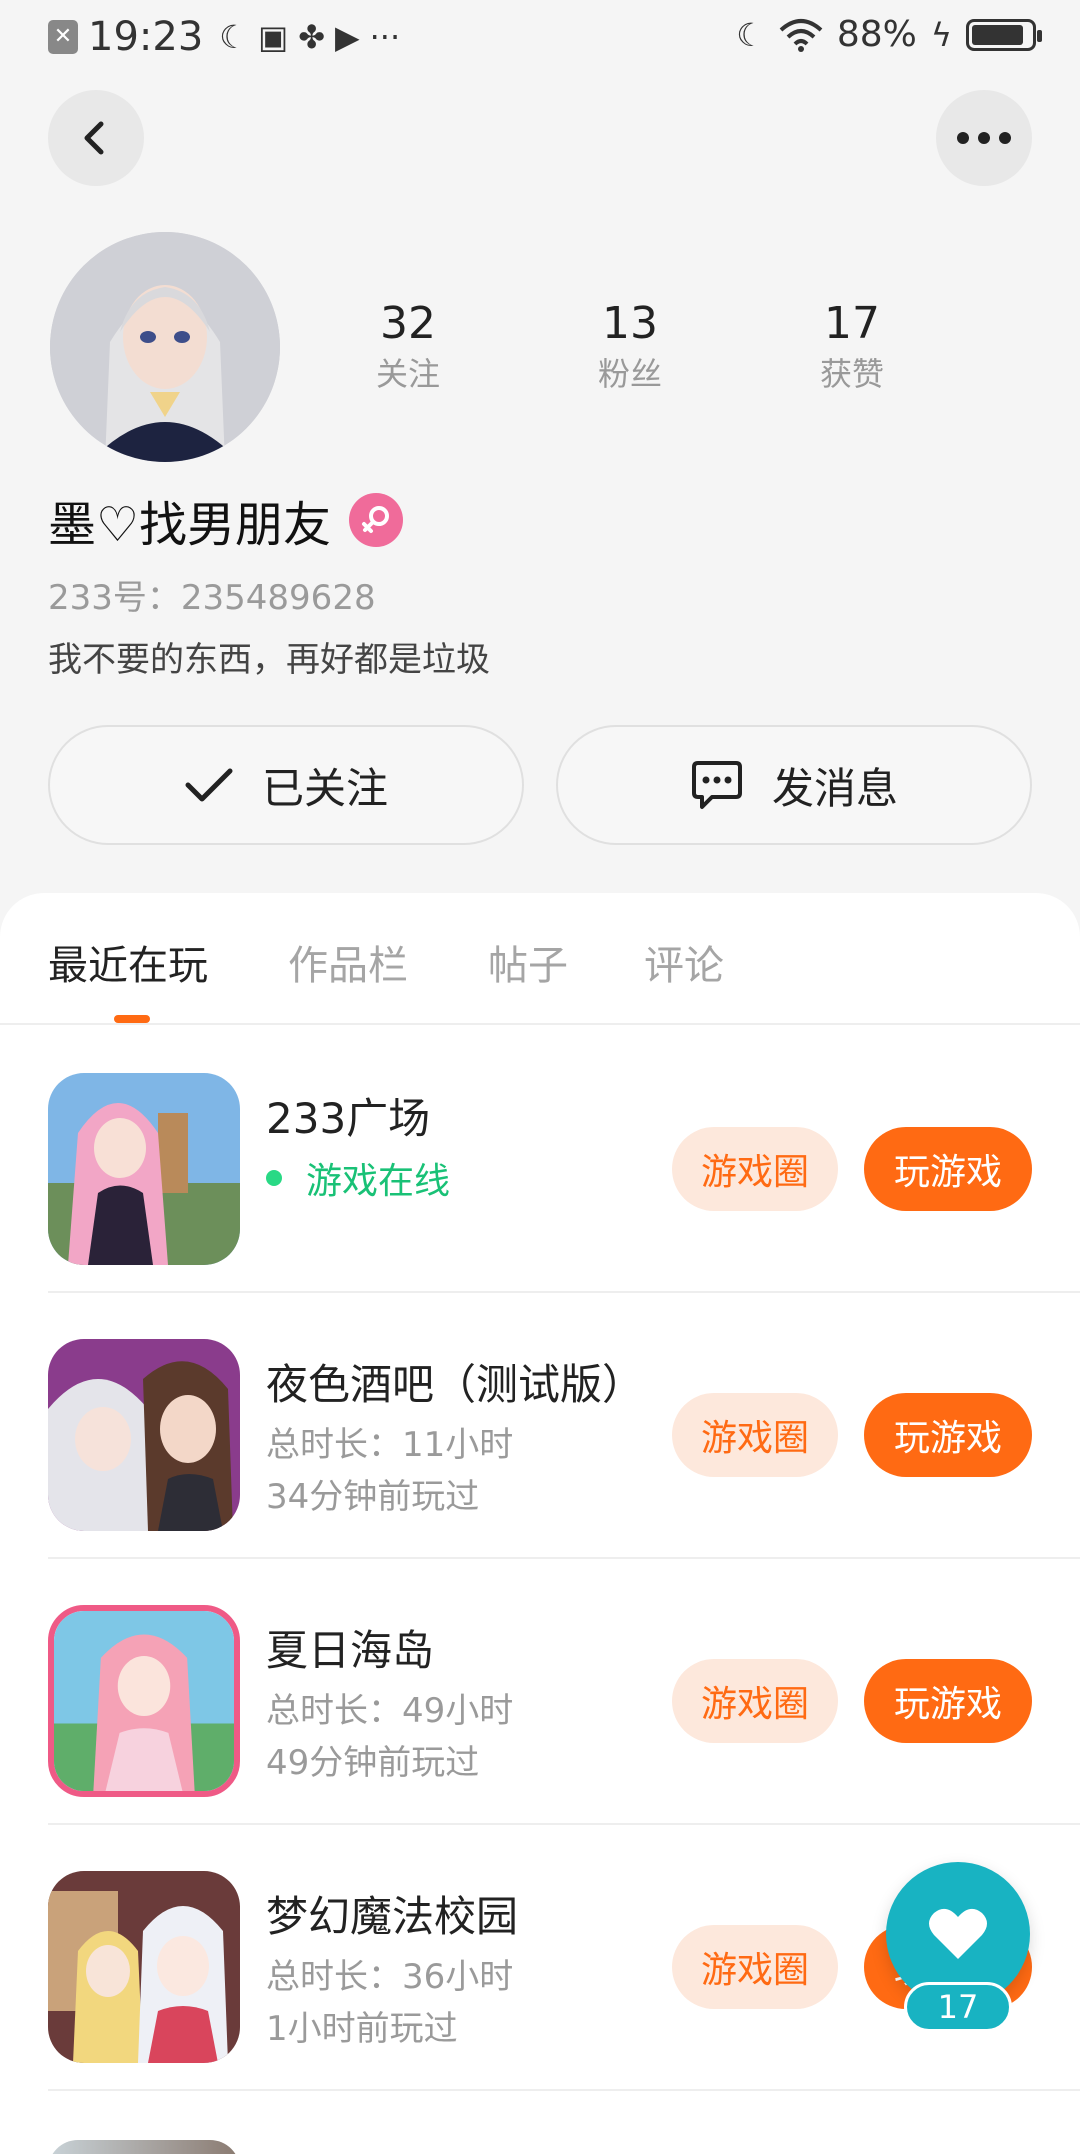 The image size is (1080, 2154). Describe the element at coordinates (373, 1763) in the screenshot. I see `game-last-played: 49分钟前玩过` at that location.